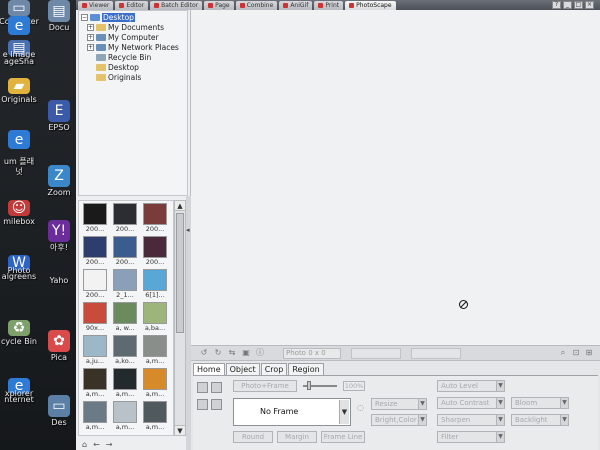 The image size is (600, 450). Describe the element at coordinates (133, 67) in the screenshot. I see `tree-item: Desktop` at that location.